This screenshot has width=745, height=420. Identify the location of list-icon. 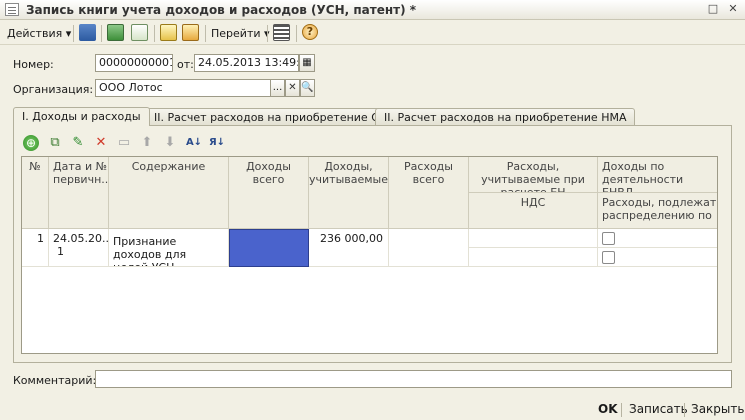
(281, 32).